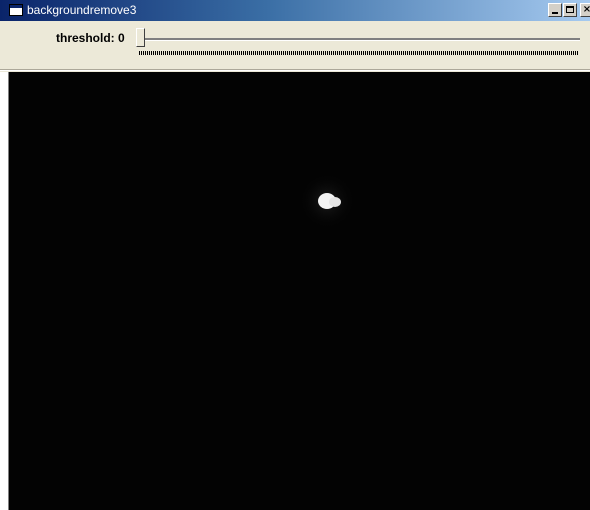 The width and height of the screenshot is (590, 510). Describe the element at coordinates (555, 10) in the screenshot. I see `minimize-button` at that location.